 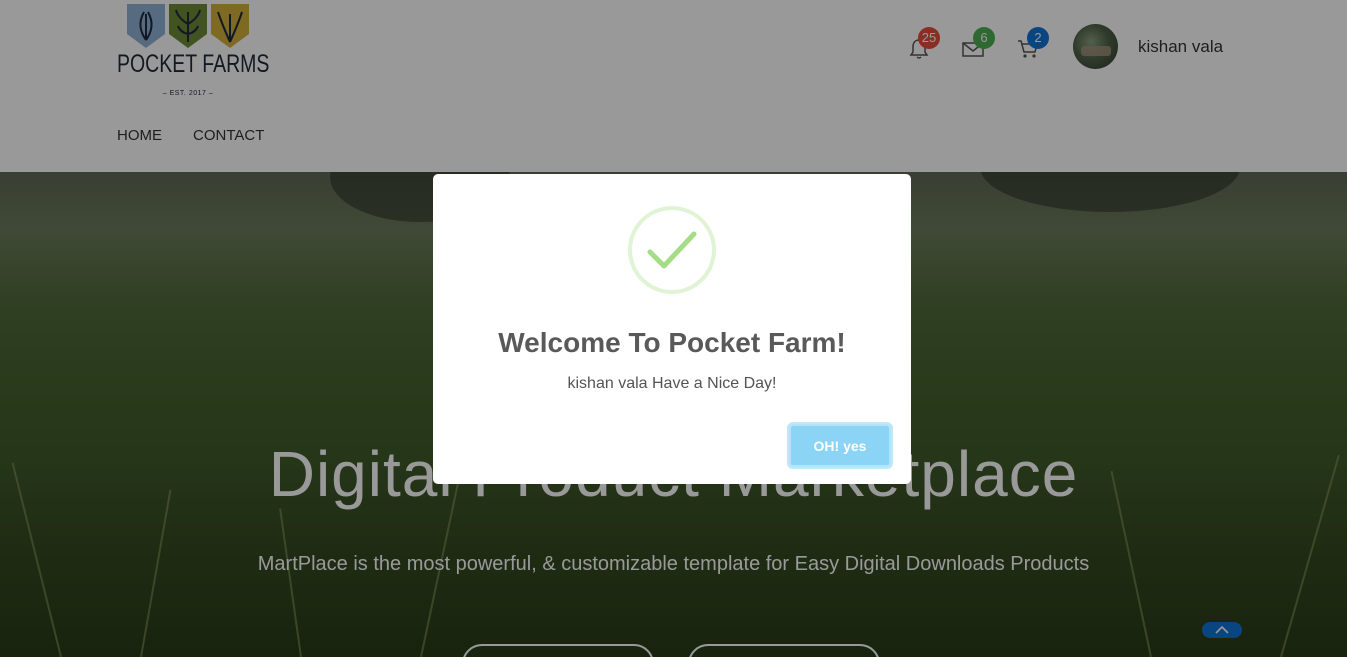 I want to click on dialog-title: Welcome To Pocket Farm!, so click(x=672, y=342).